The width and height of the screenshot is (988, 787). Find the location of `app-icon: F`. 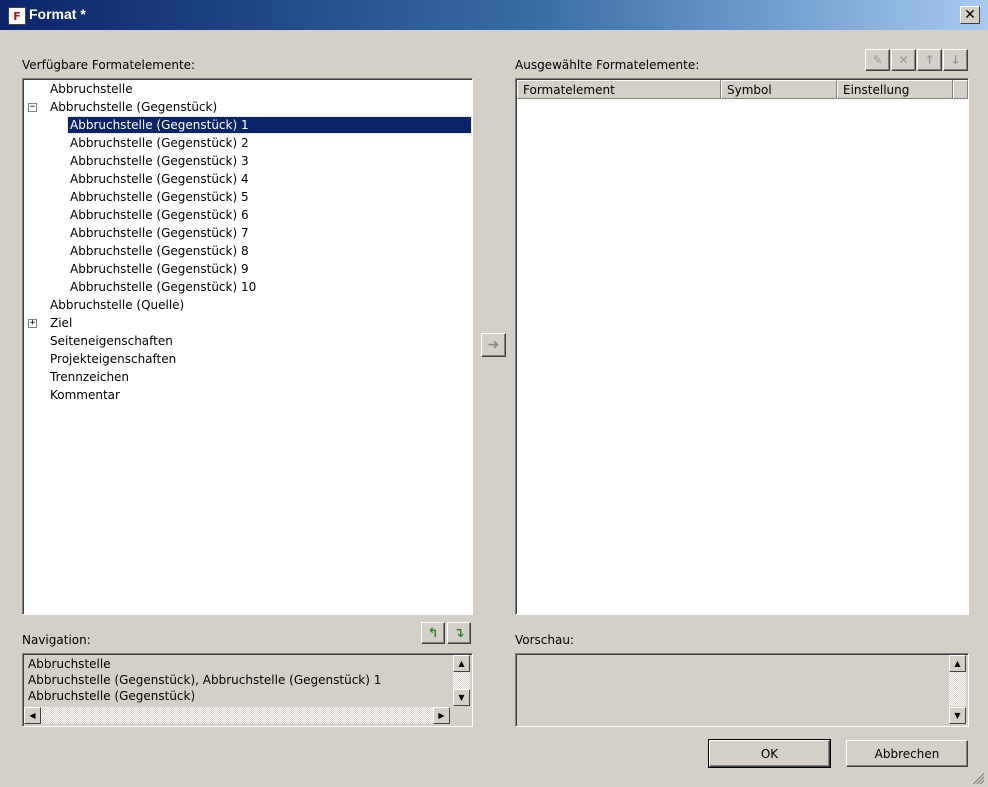

app-icon: F is located at coordinates (17, 16).